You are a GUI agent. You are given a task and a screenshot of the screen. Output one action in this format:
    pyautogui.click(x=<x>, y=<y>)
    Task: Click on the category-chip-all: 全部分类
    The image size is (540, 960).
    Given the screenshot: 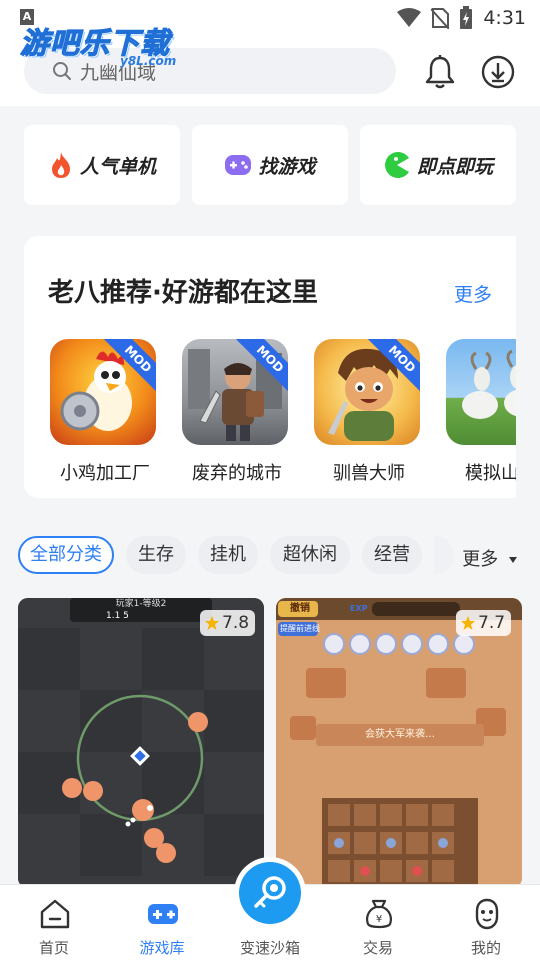 What is the action you would take?
    pyautogui.click(x=66, y=555)
    